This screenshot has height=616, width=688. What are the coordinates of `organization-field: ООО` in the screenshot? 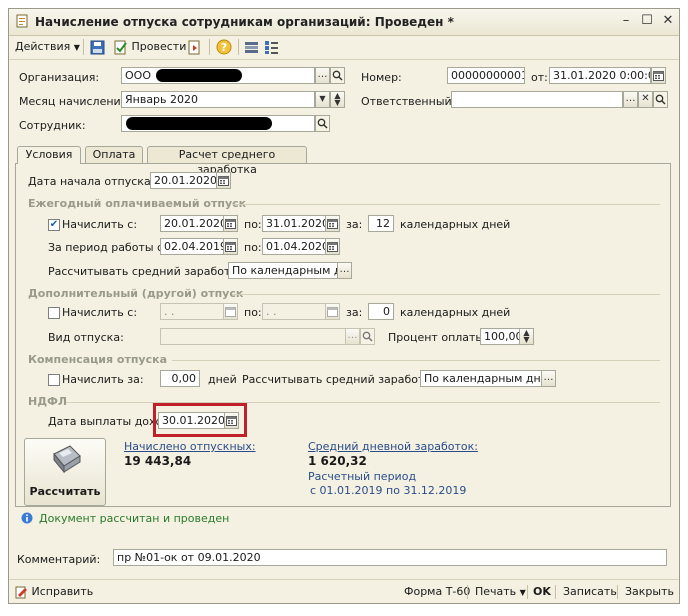 It's located at (218, 75).